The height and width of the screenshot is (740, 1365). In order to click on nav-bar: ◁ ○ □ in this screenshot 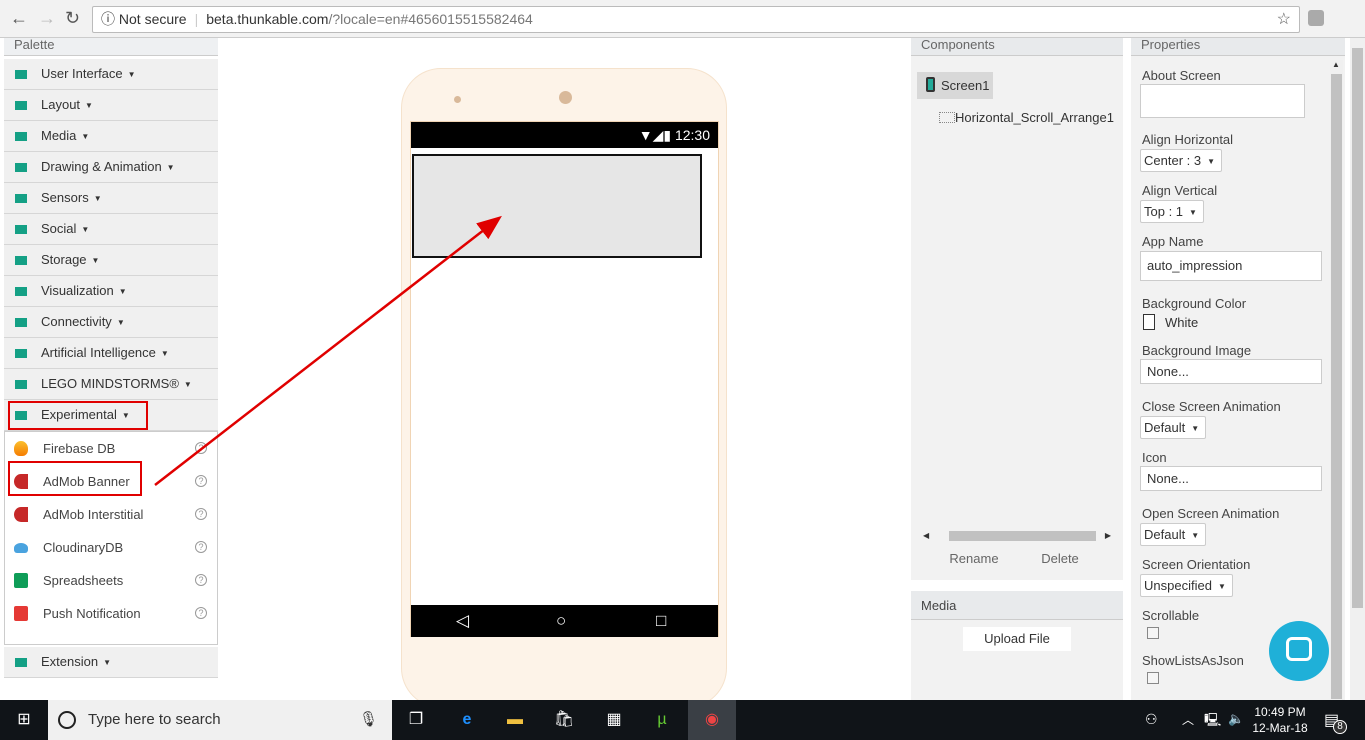, I will do `click(564, 621)`.